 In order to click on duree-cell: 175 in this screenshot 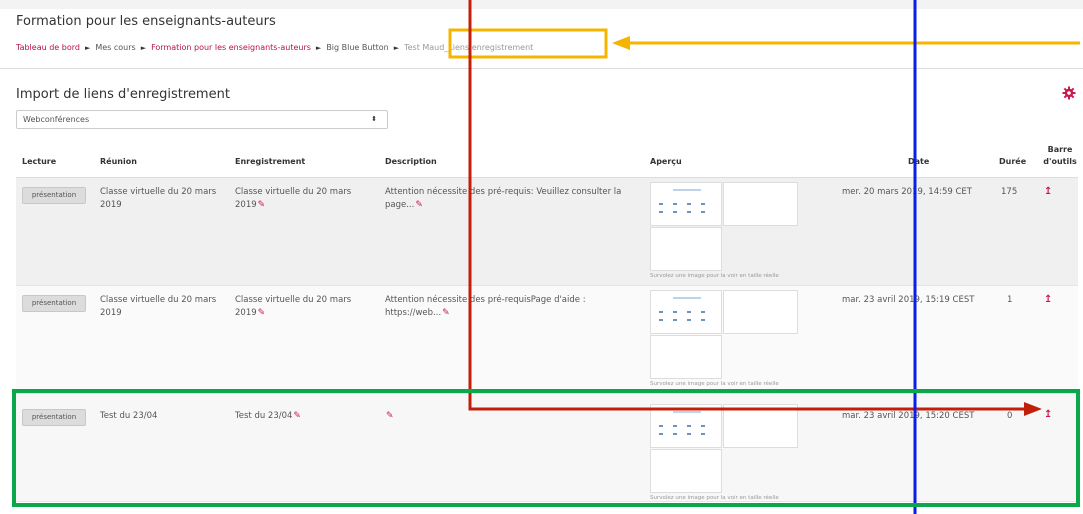, I will do `click(1009, 192)`.